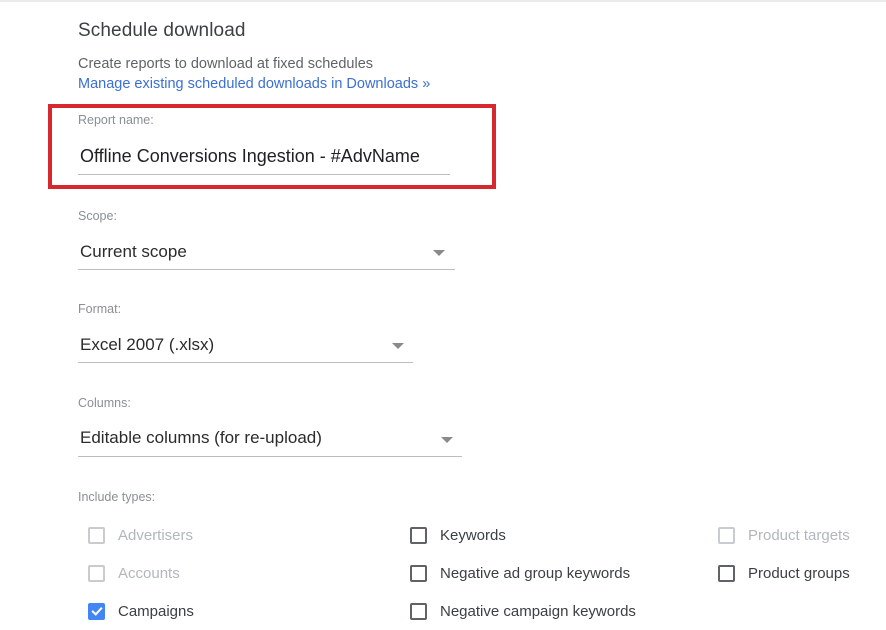  What do you see at coordinates (133, 252) in the screenshot?
I see `scope-select: Current scope` at bounding box center [133, 252].